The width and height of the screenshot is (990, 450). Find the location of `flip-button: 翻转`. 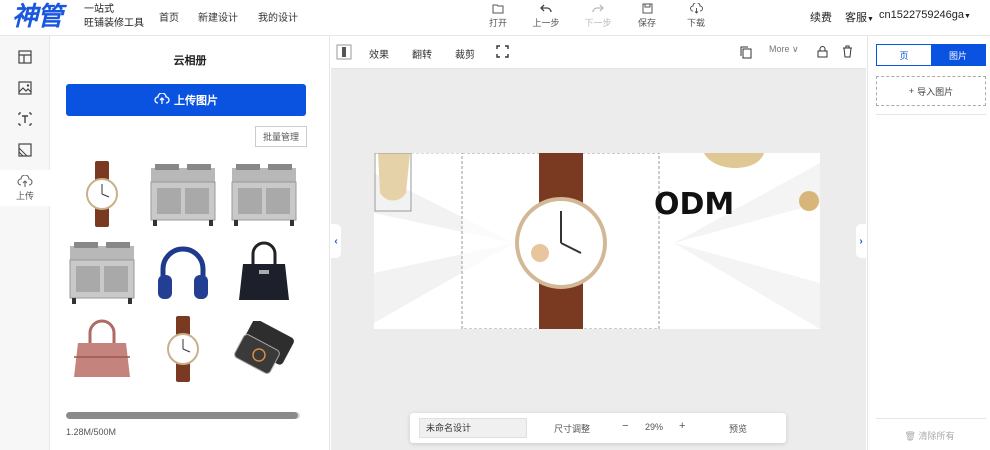

flip-button: 翻转 is located at coordinates (422, 53).